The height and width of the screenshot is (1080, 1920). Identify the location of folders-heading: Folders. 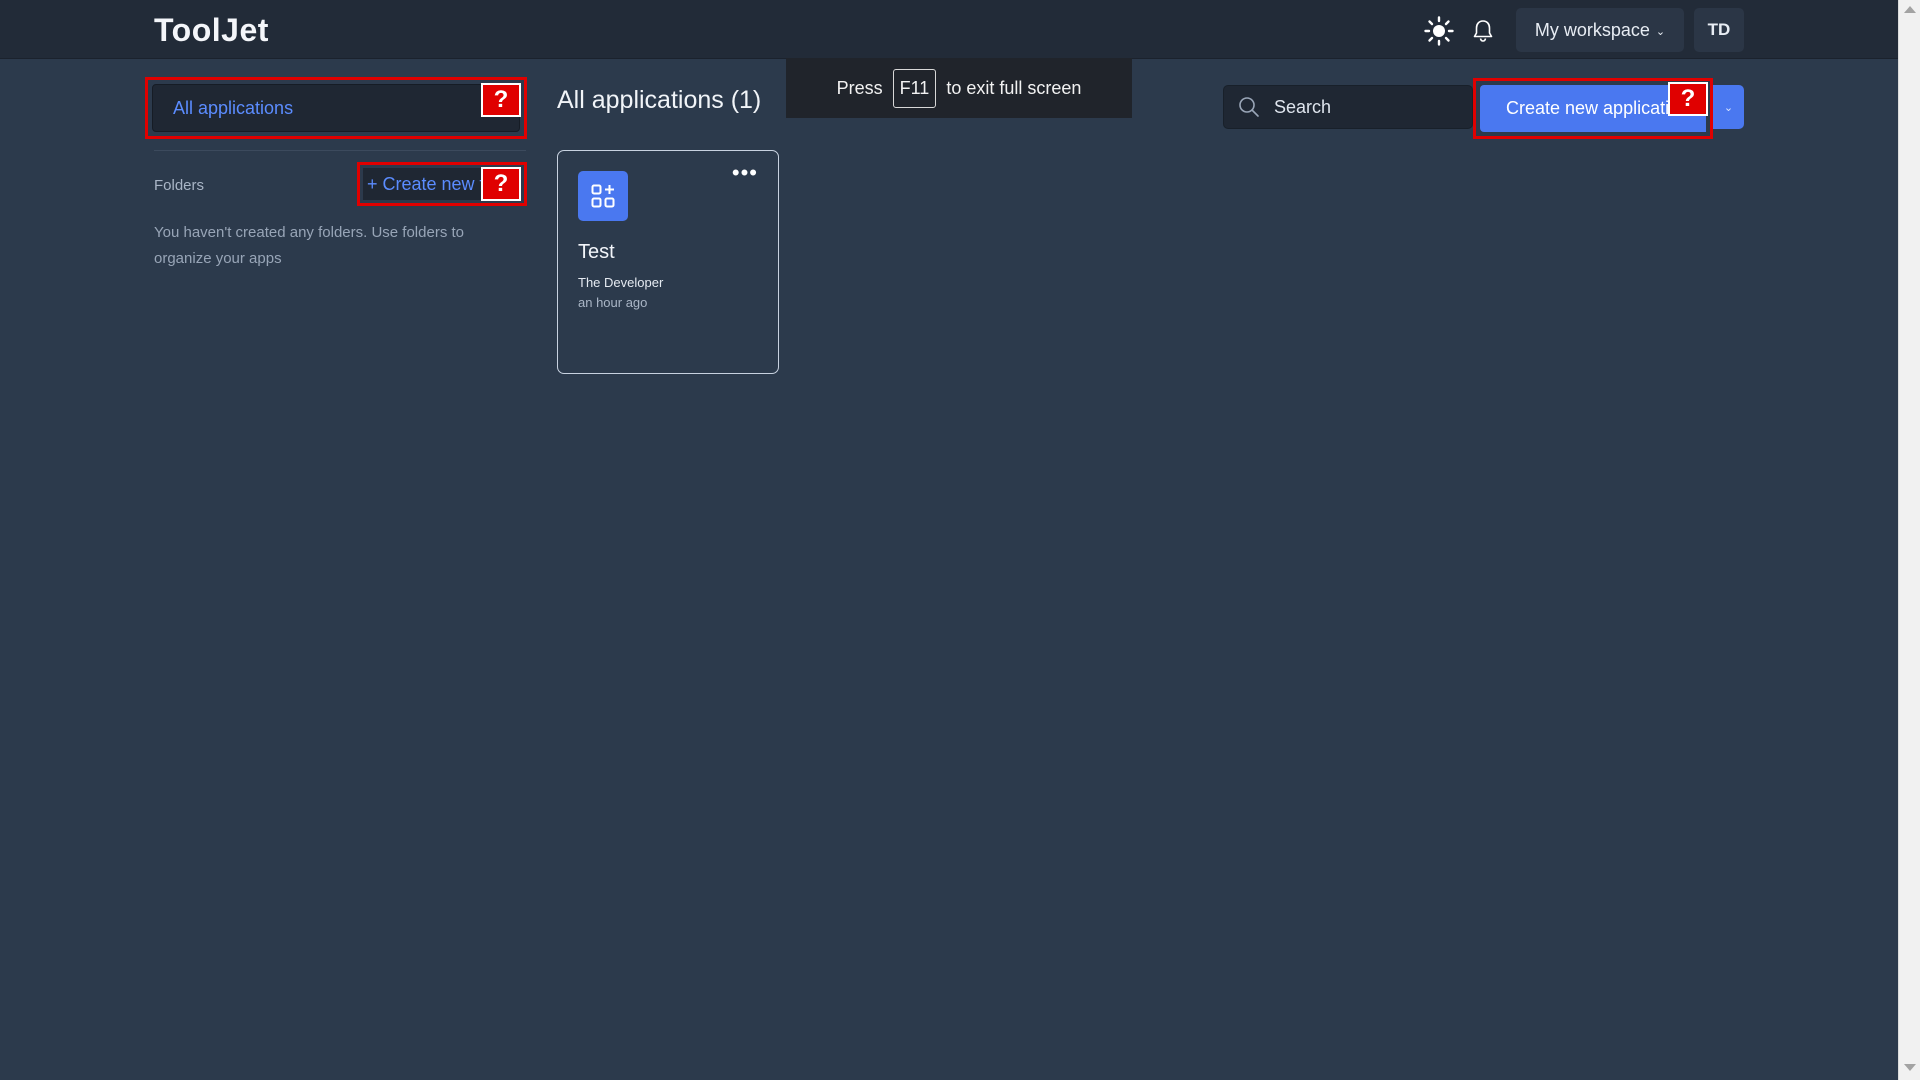
(179, 185).